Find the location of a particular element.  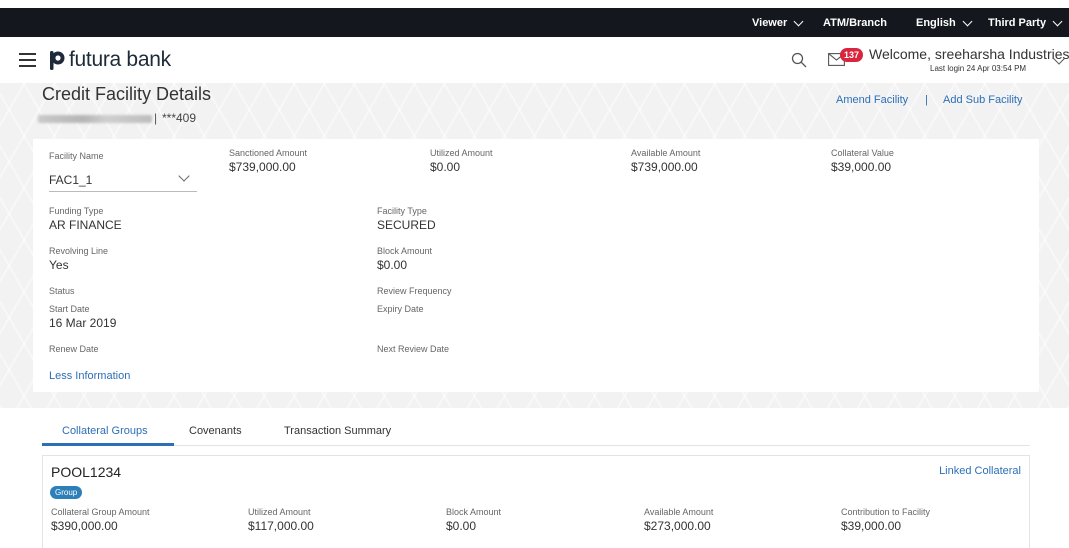

next-review-date-label: Next Review Date is located at coordinates (413, 349).